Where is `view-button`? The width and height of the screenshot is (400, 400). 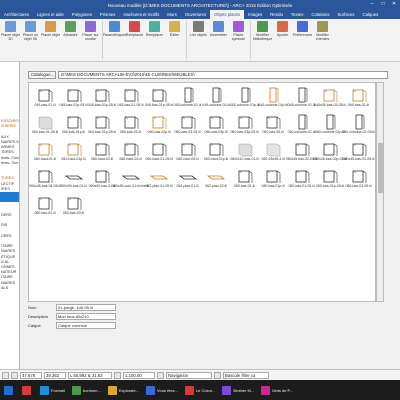
view-button is located at coordinates (217, 375).